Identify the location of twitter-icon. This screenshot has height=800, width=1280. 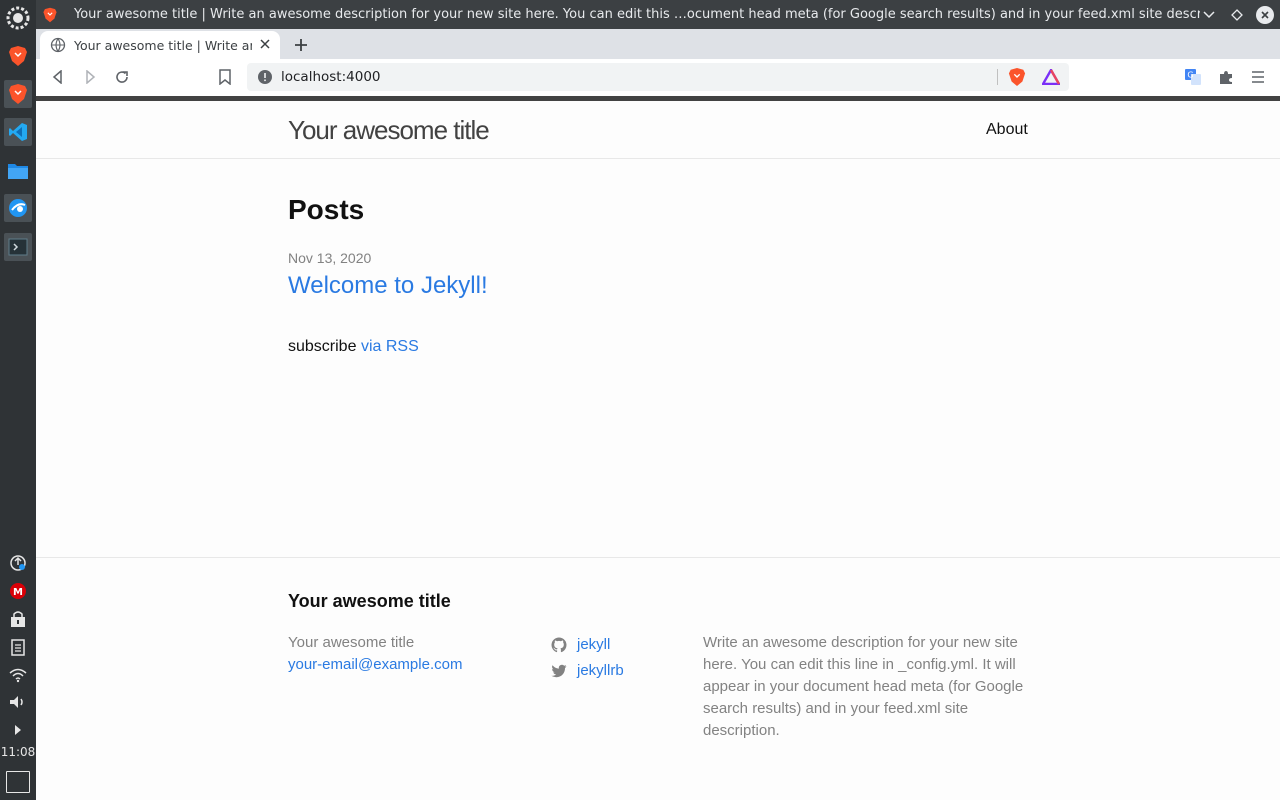
(559, 671).